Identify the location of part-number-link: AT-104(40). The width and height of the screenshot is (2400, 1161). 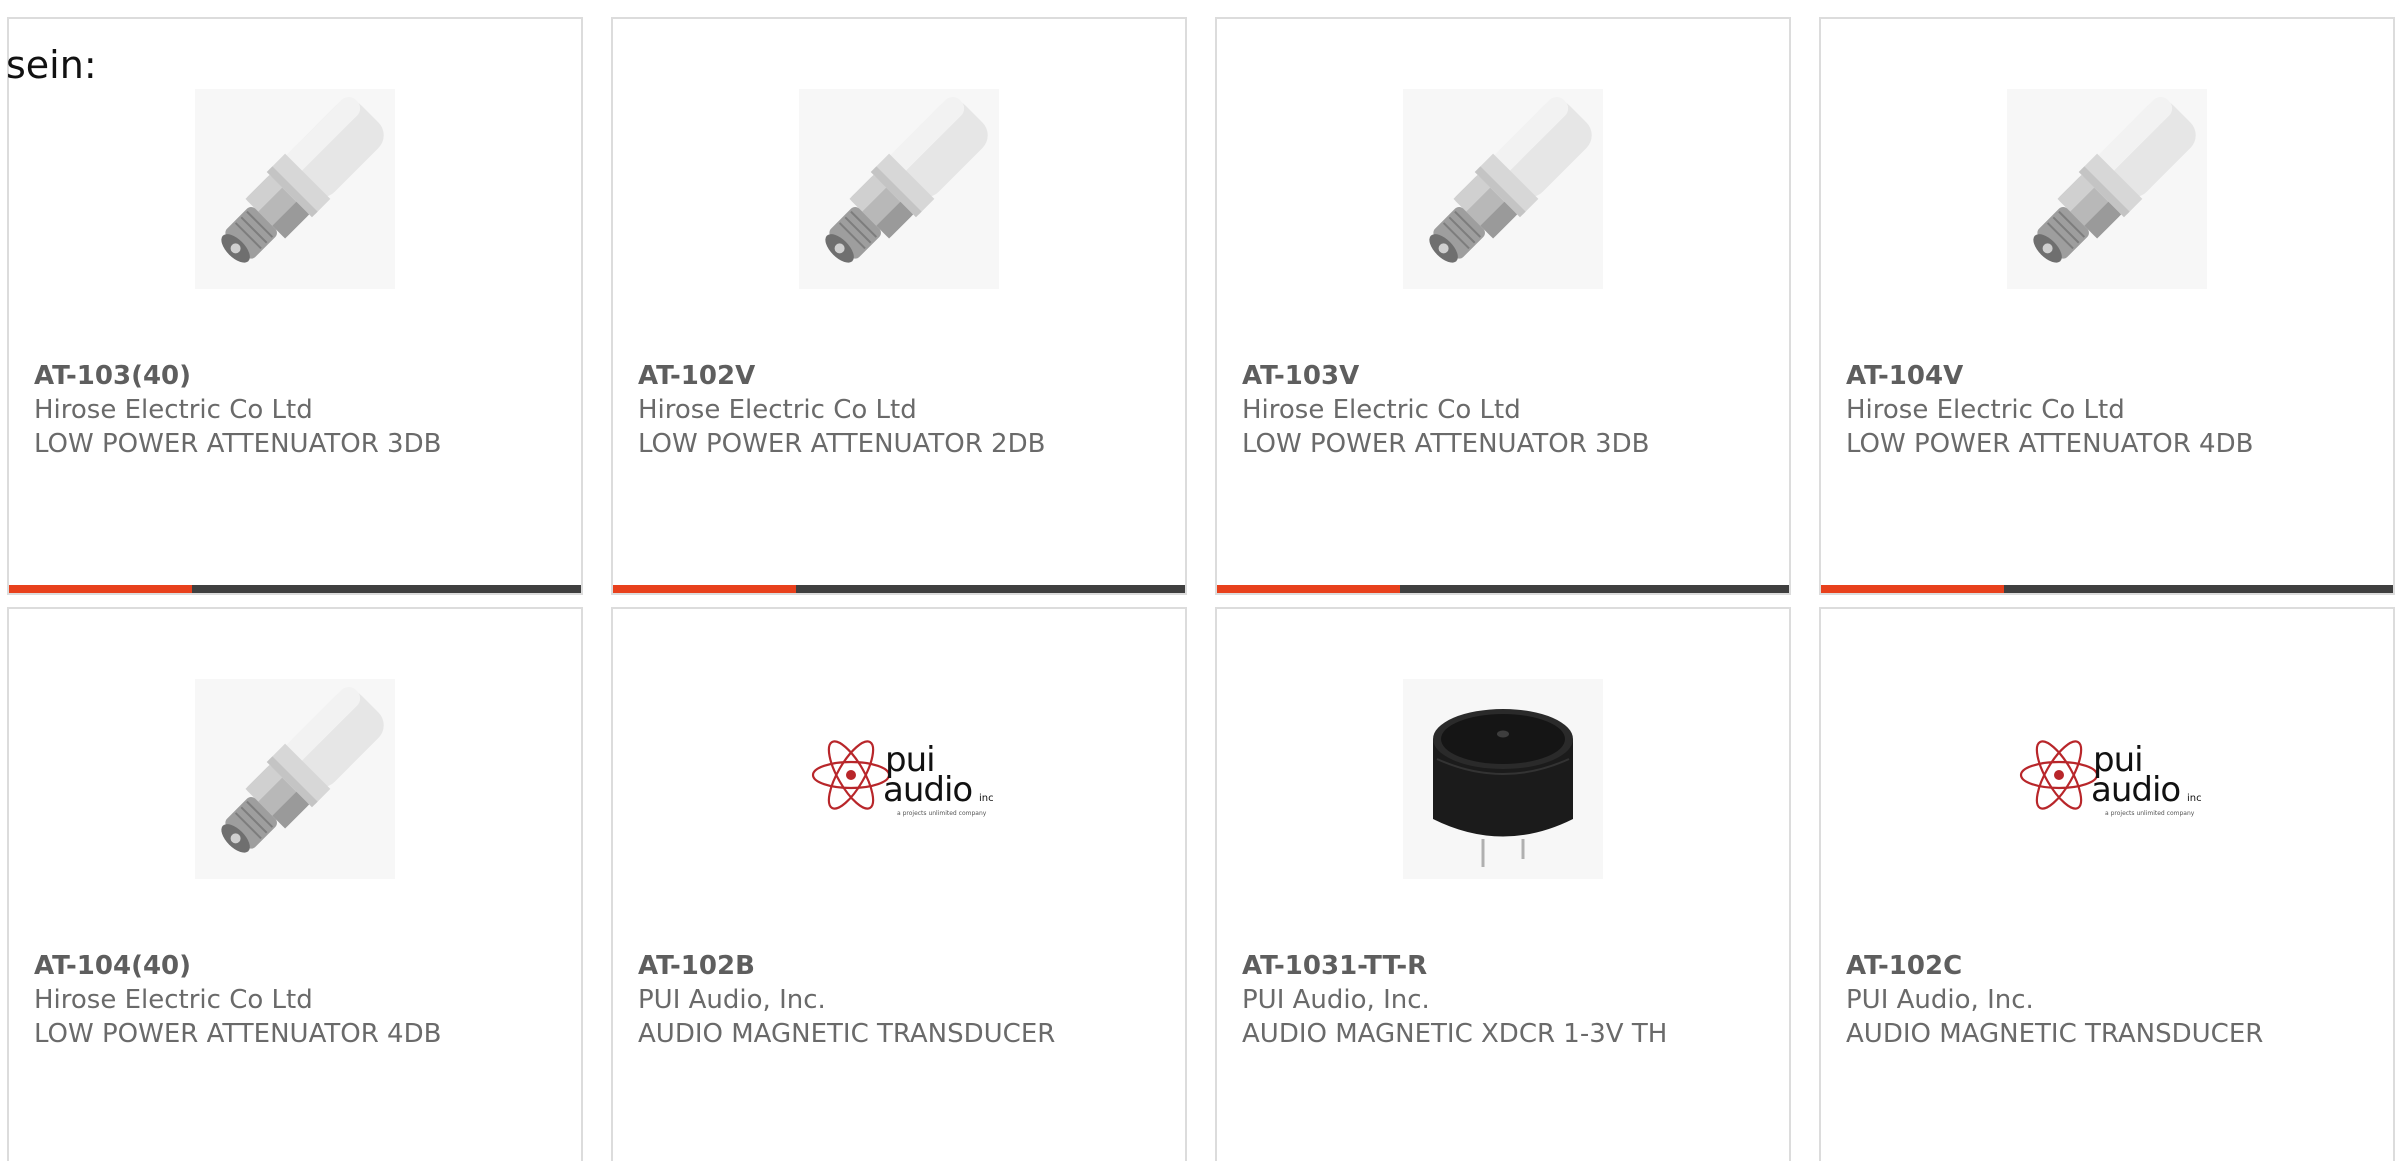
(297, 966).